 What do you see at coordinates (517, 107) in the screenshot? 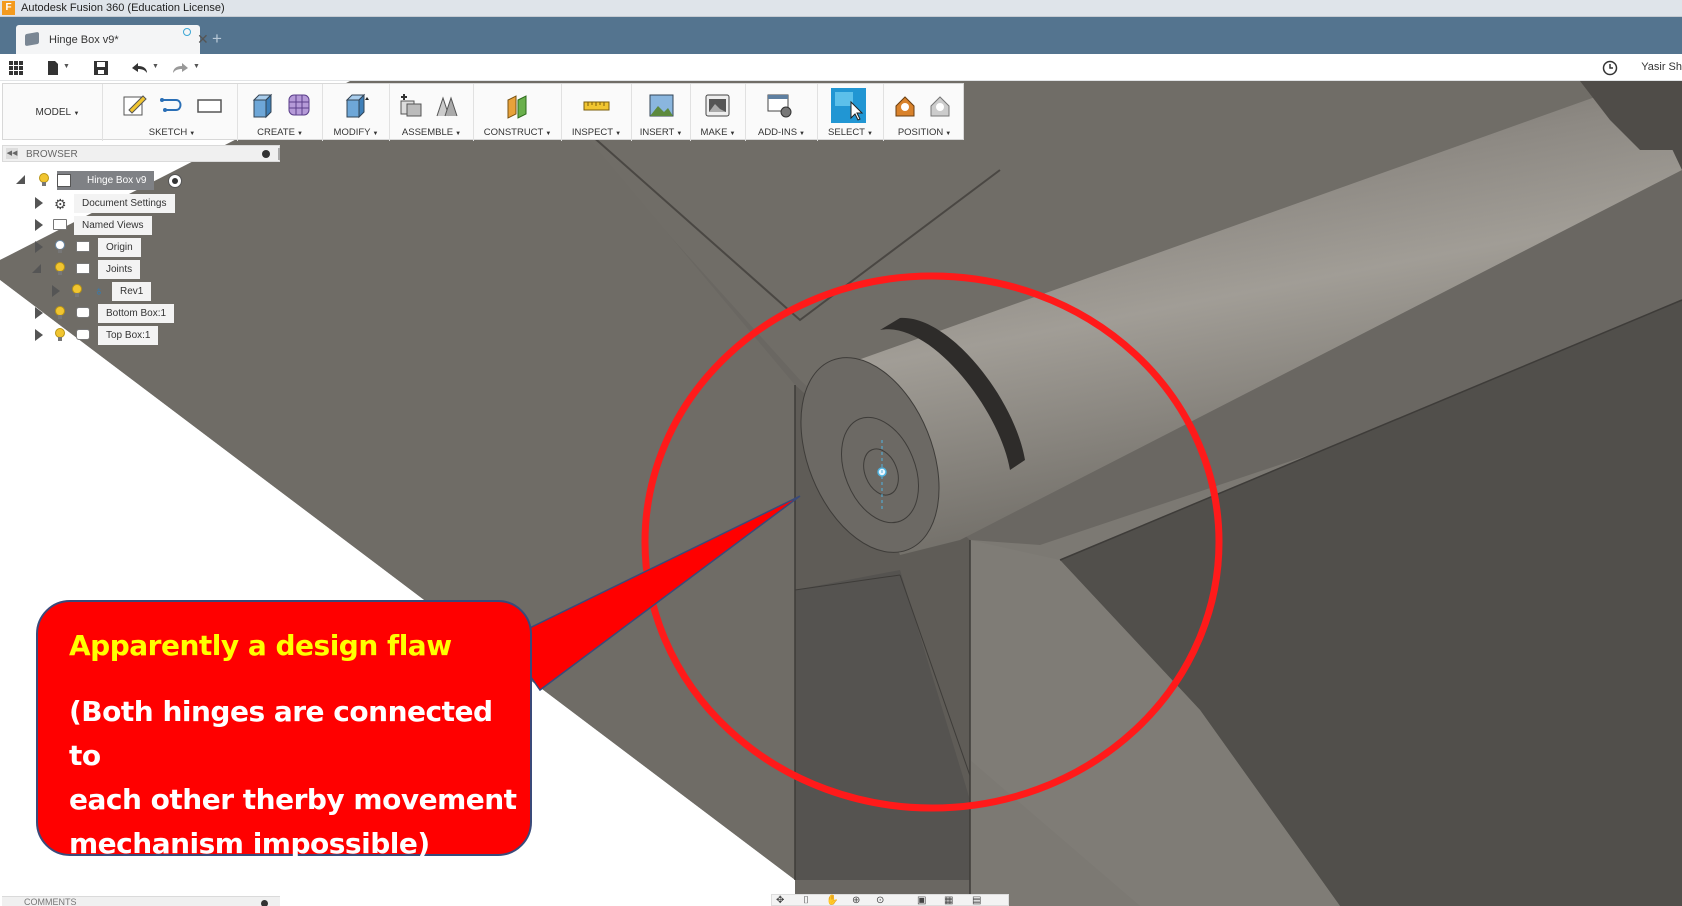
I see `offset-plane-icon` at bounding box center [517, 107].